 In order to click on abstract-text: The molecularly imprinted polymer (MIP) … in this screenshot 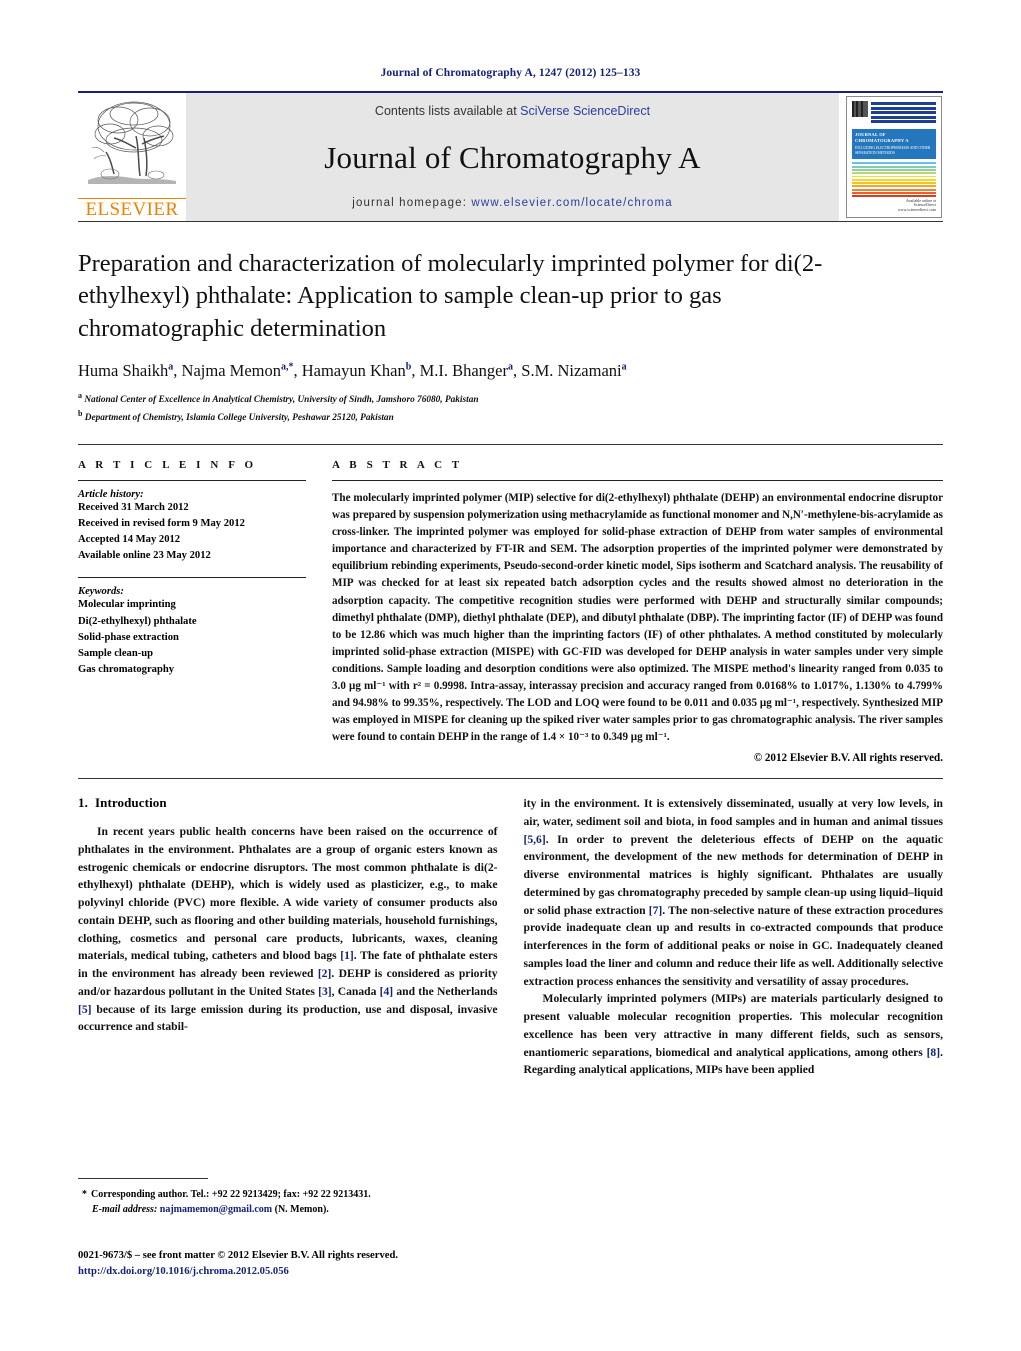, I will do `click(637, 618)`.